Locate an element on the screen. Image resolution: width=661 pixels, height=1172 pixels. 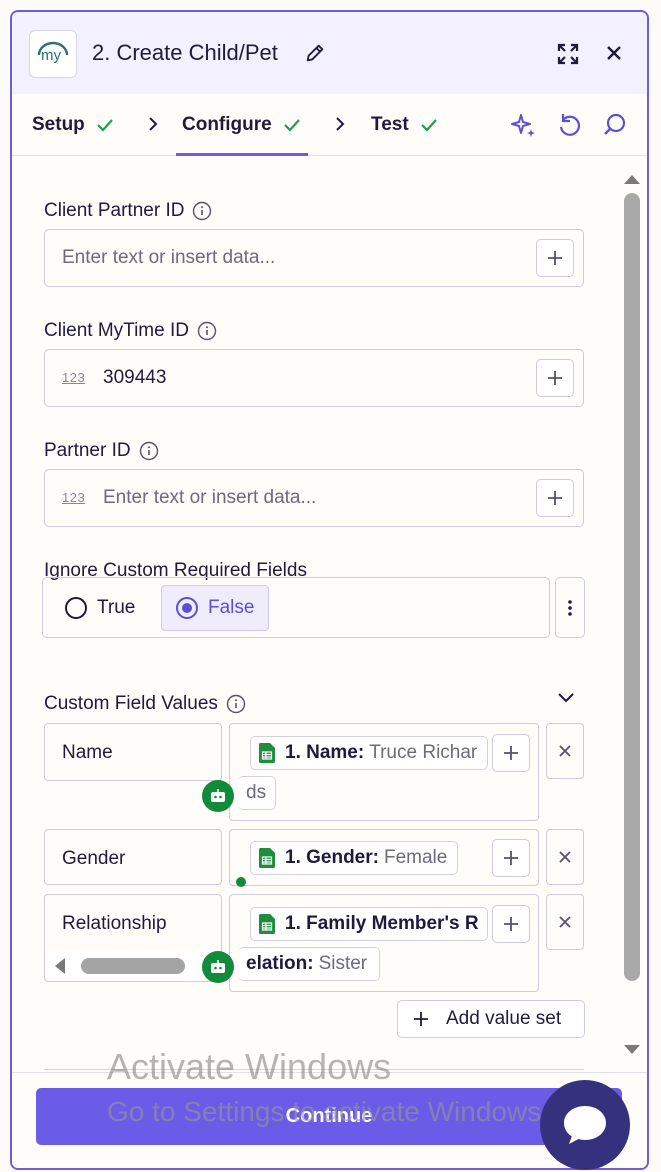
step-title: 2. Create Child/Pet is located at coordinates (185, 52).